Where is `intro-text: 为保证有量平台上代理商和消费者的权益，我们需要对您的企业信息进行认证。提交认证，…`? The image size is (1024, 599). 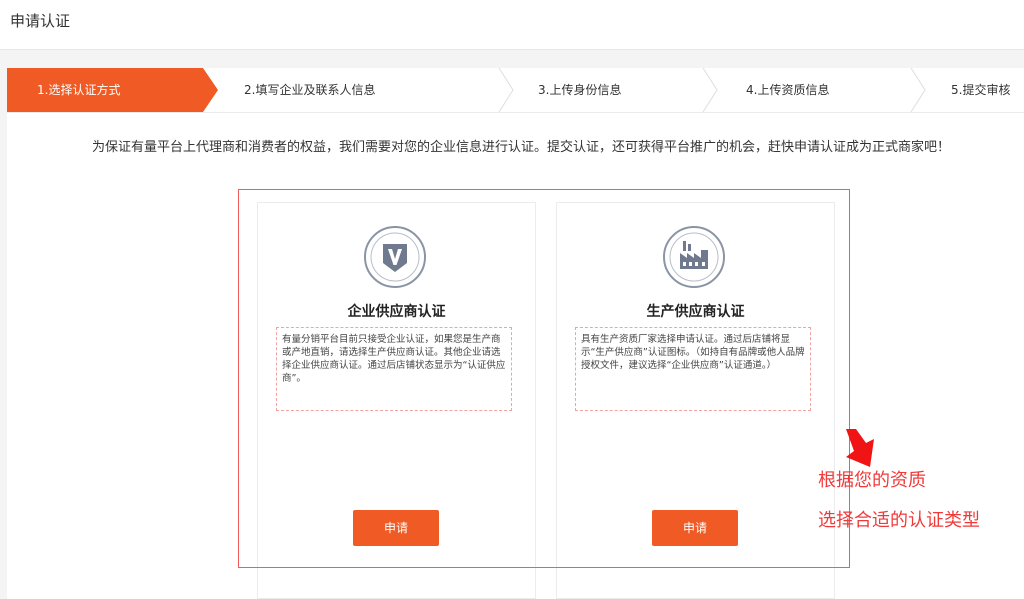 intro-text: 为保证有量平台上代理商和消费者的权益，我们需要对您的企业信息进行认证。提交认证，… is located at coordinates (521, 147).